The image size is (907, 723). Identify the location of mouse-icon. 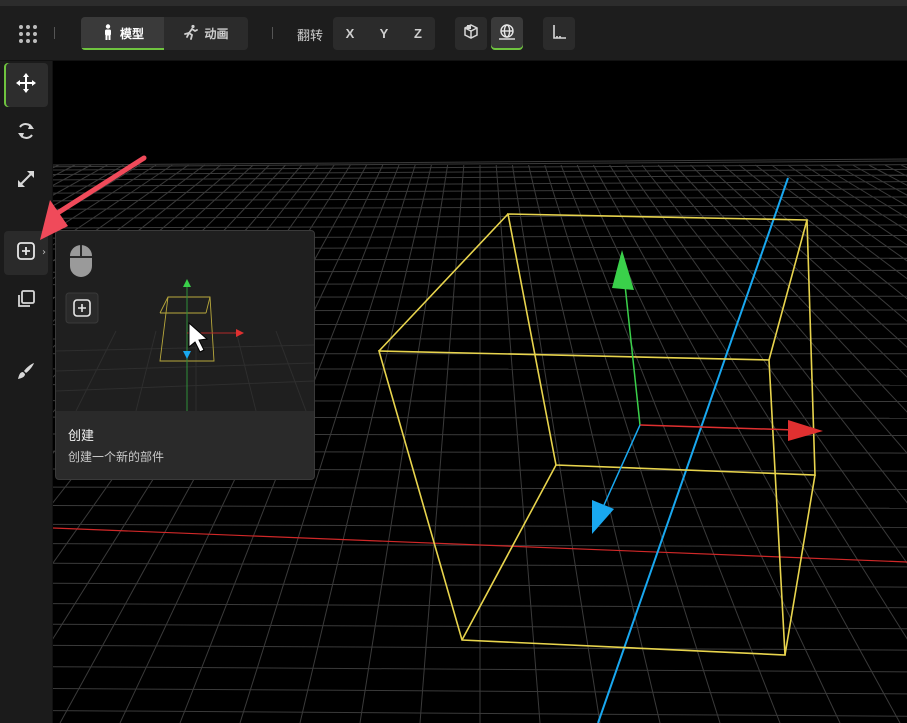
(81, 261).